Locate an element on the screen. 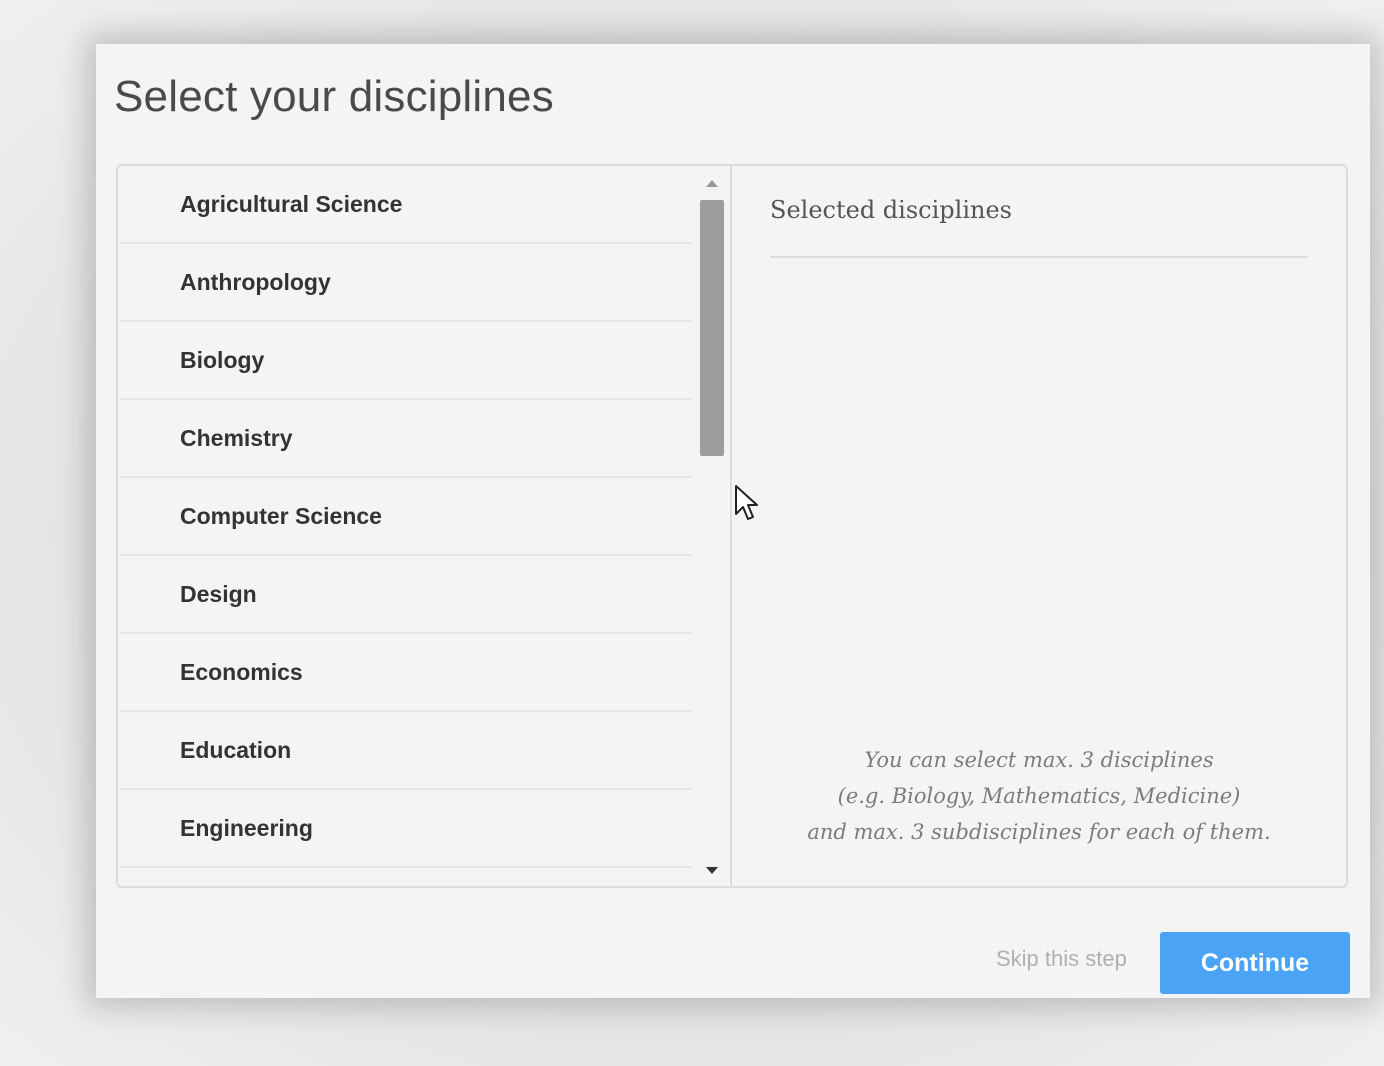 This screenshot has width=1384, height=1066. list-item-label: Agricultural Science is located at coordinates (291, 203).